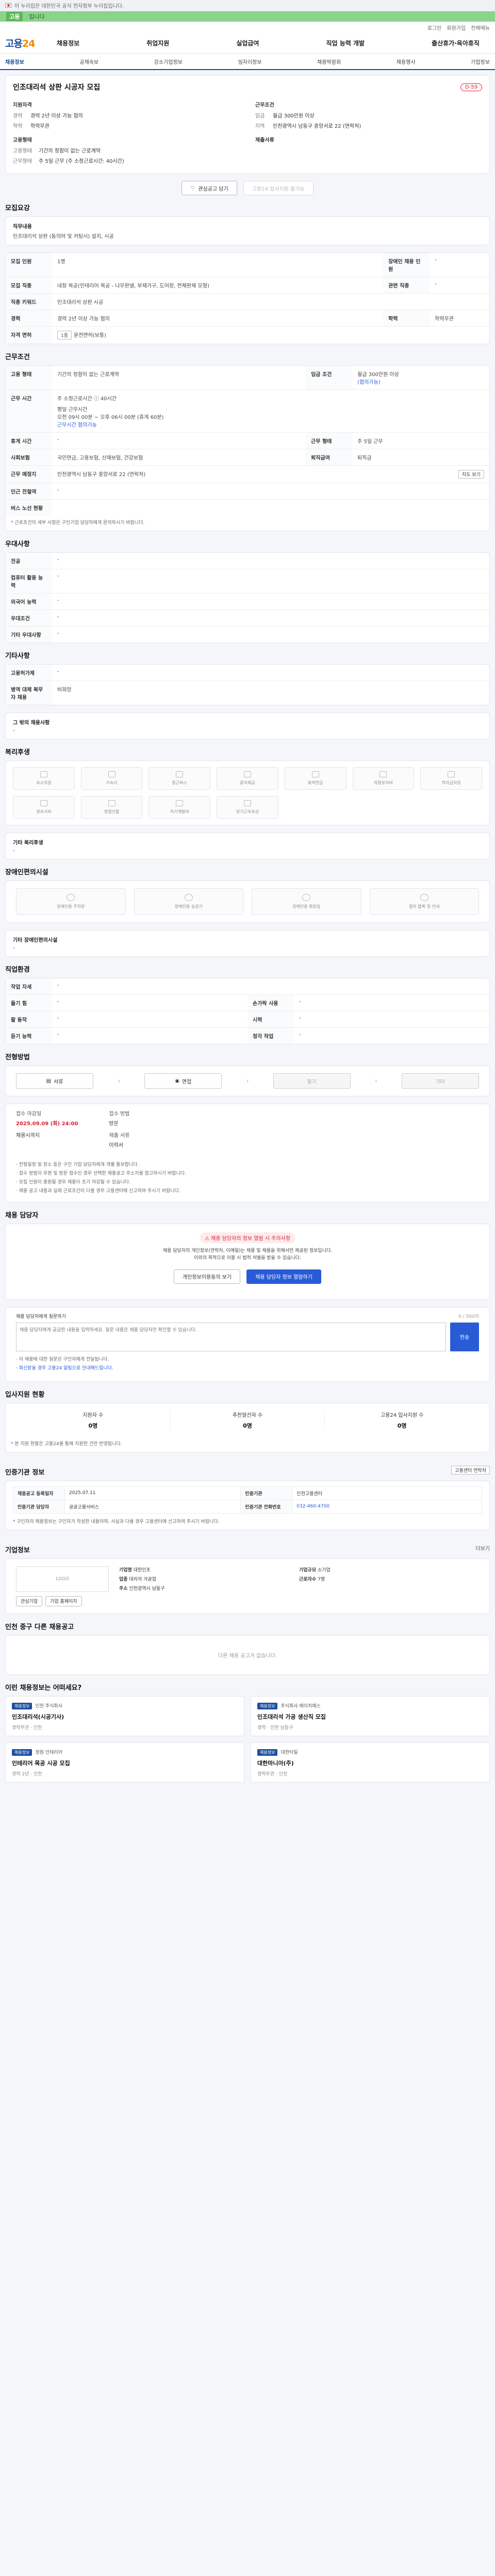  What do you see at coordinates (25, 1395) in the screenshot?
I see `status-section-title: 입사지원 현황` at bounding box center [25, 1395].